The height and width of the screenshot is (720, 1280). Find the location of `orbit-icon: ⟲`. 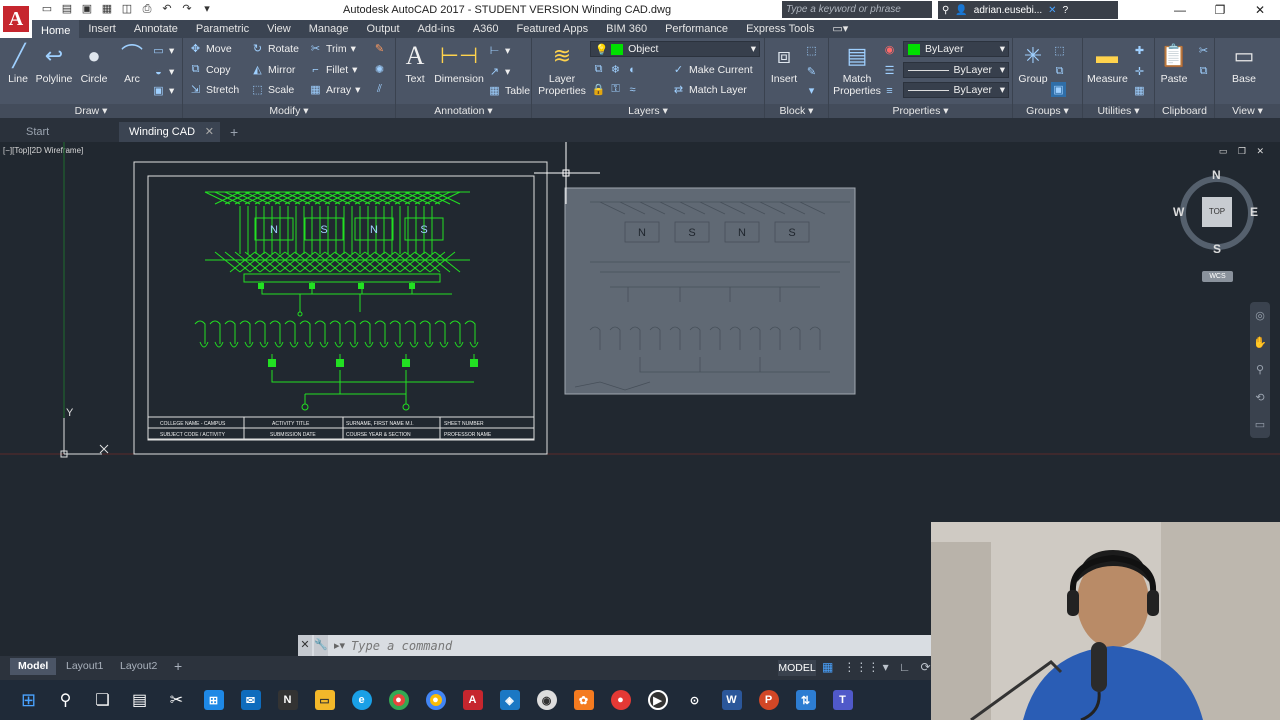

orbit-icon: ⟲ is located at coordinates (1259, 397).